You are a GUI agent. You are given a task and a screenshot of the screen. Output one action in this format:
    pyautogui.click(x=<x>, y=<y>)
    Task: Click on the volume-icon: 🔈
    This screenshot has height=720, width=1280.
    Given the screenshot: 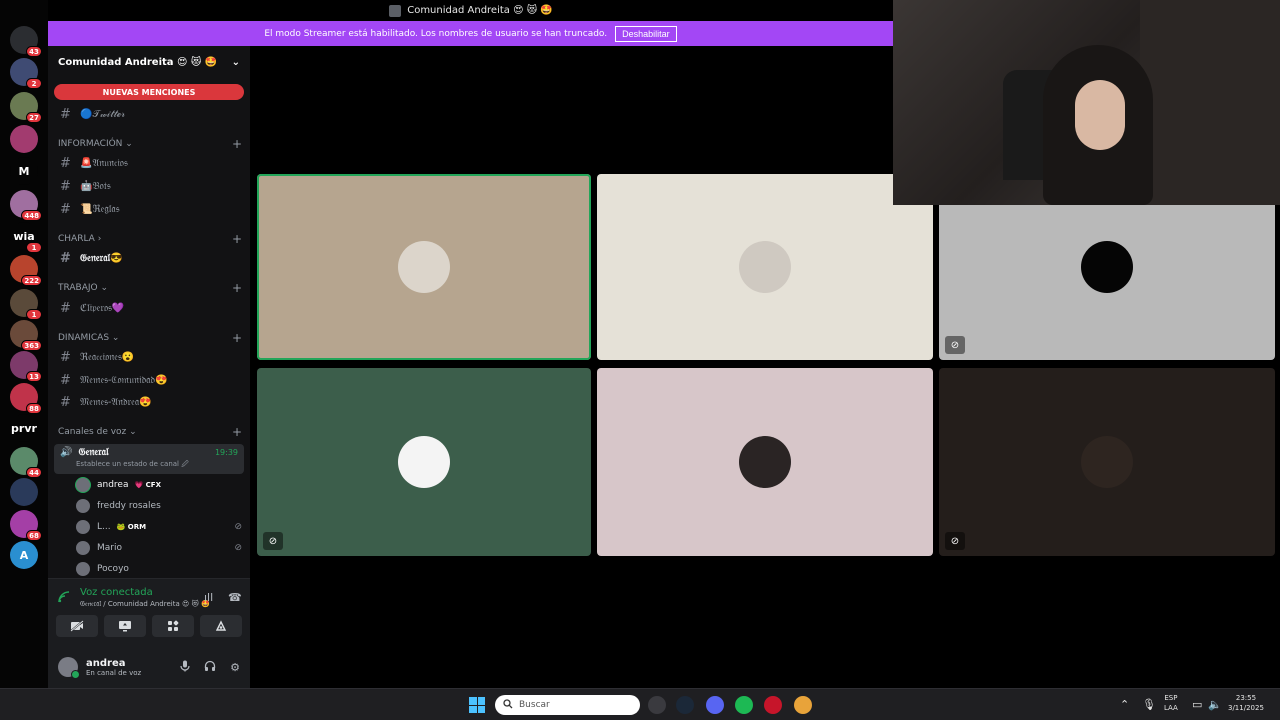 What is the action you would take?
    pyautogui.click(x=1215, y=704)
    